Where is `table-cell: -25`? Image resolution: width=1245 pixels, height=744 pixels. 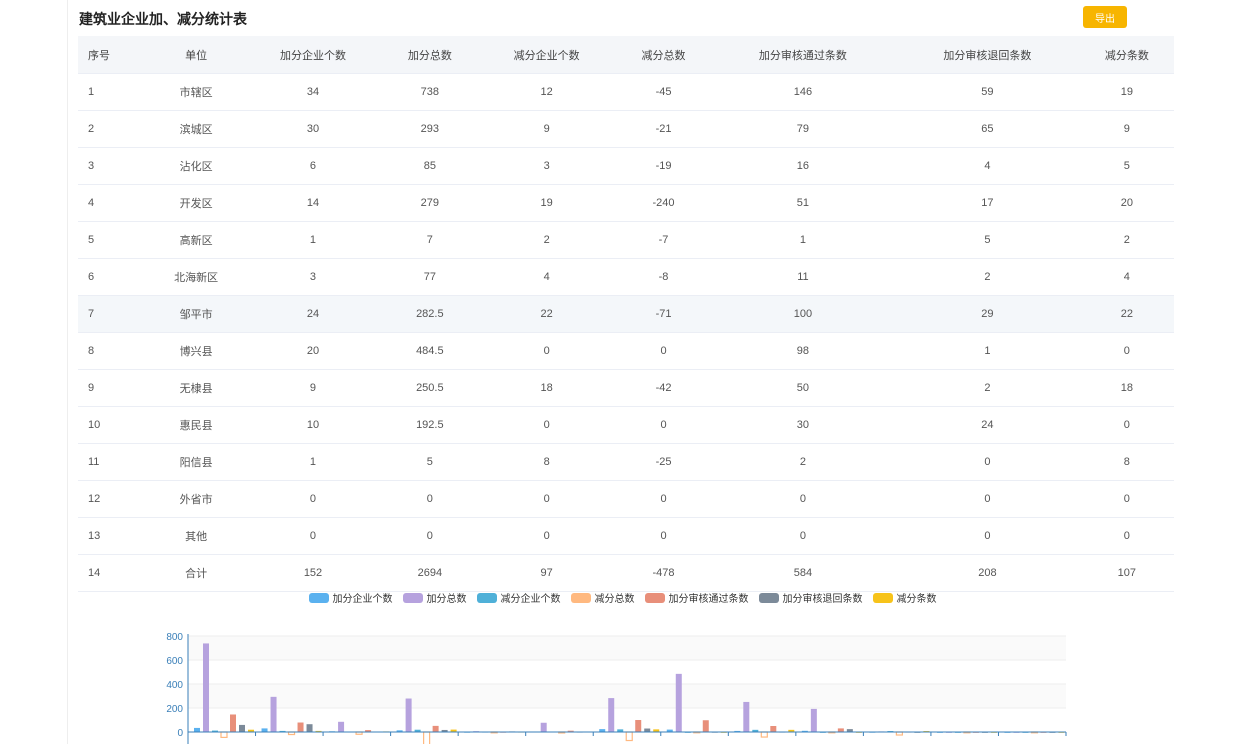 table-cell: -25 is located at coordinates (663, 462).